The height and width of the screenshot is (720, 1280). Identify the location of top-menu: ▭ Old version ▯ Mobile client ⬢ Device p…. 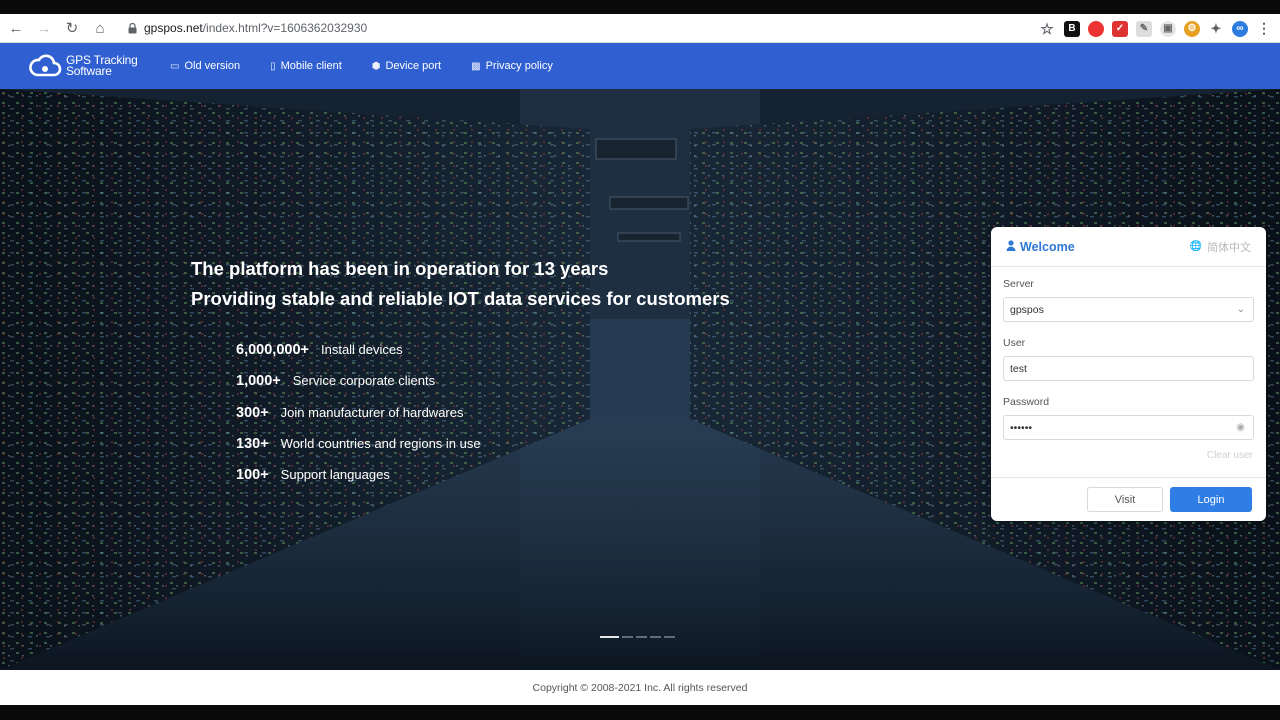
(376, 66).